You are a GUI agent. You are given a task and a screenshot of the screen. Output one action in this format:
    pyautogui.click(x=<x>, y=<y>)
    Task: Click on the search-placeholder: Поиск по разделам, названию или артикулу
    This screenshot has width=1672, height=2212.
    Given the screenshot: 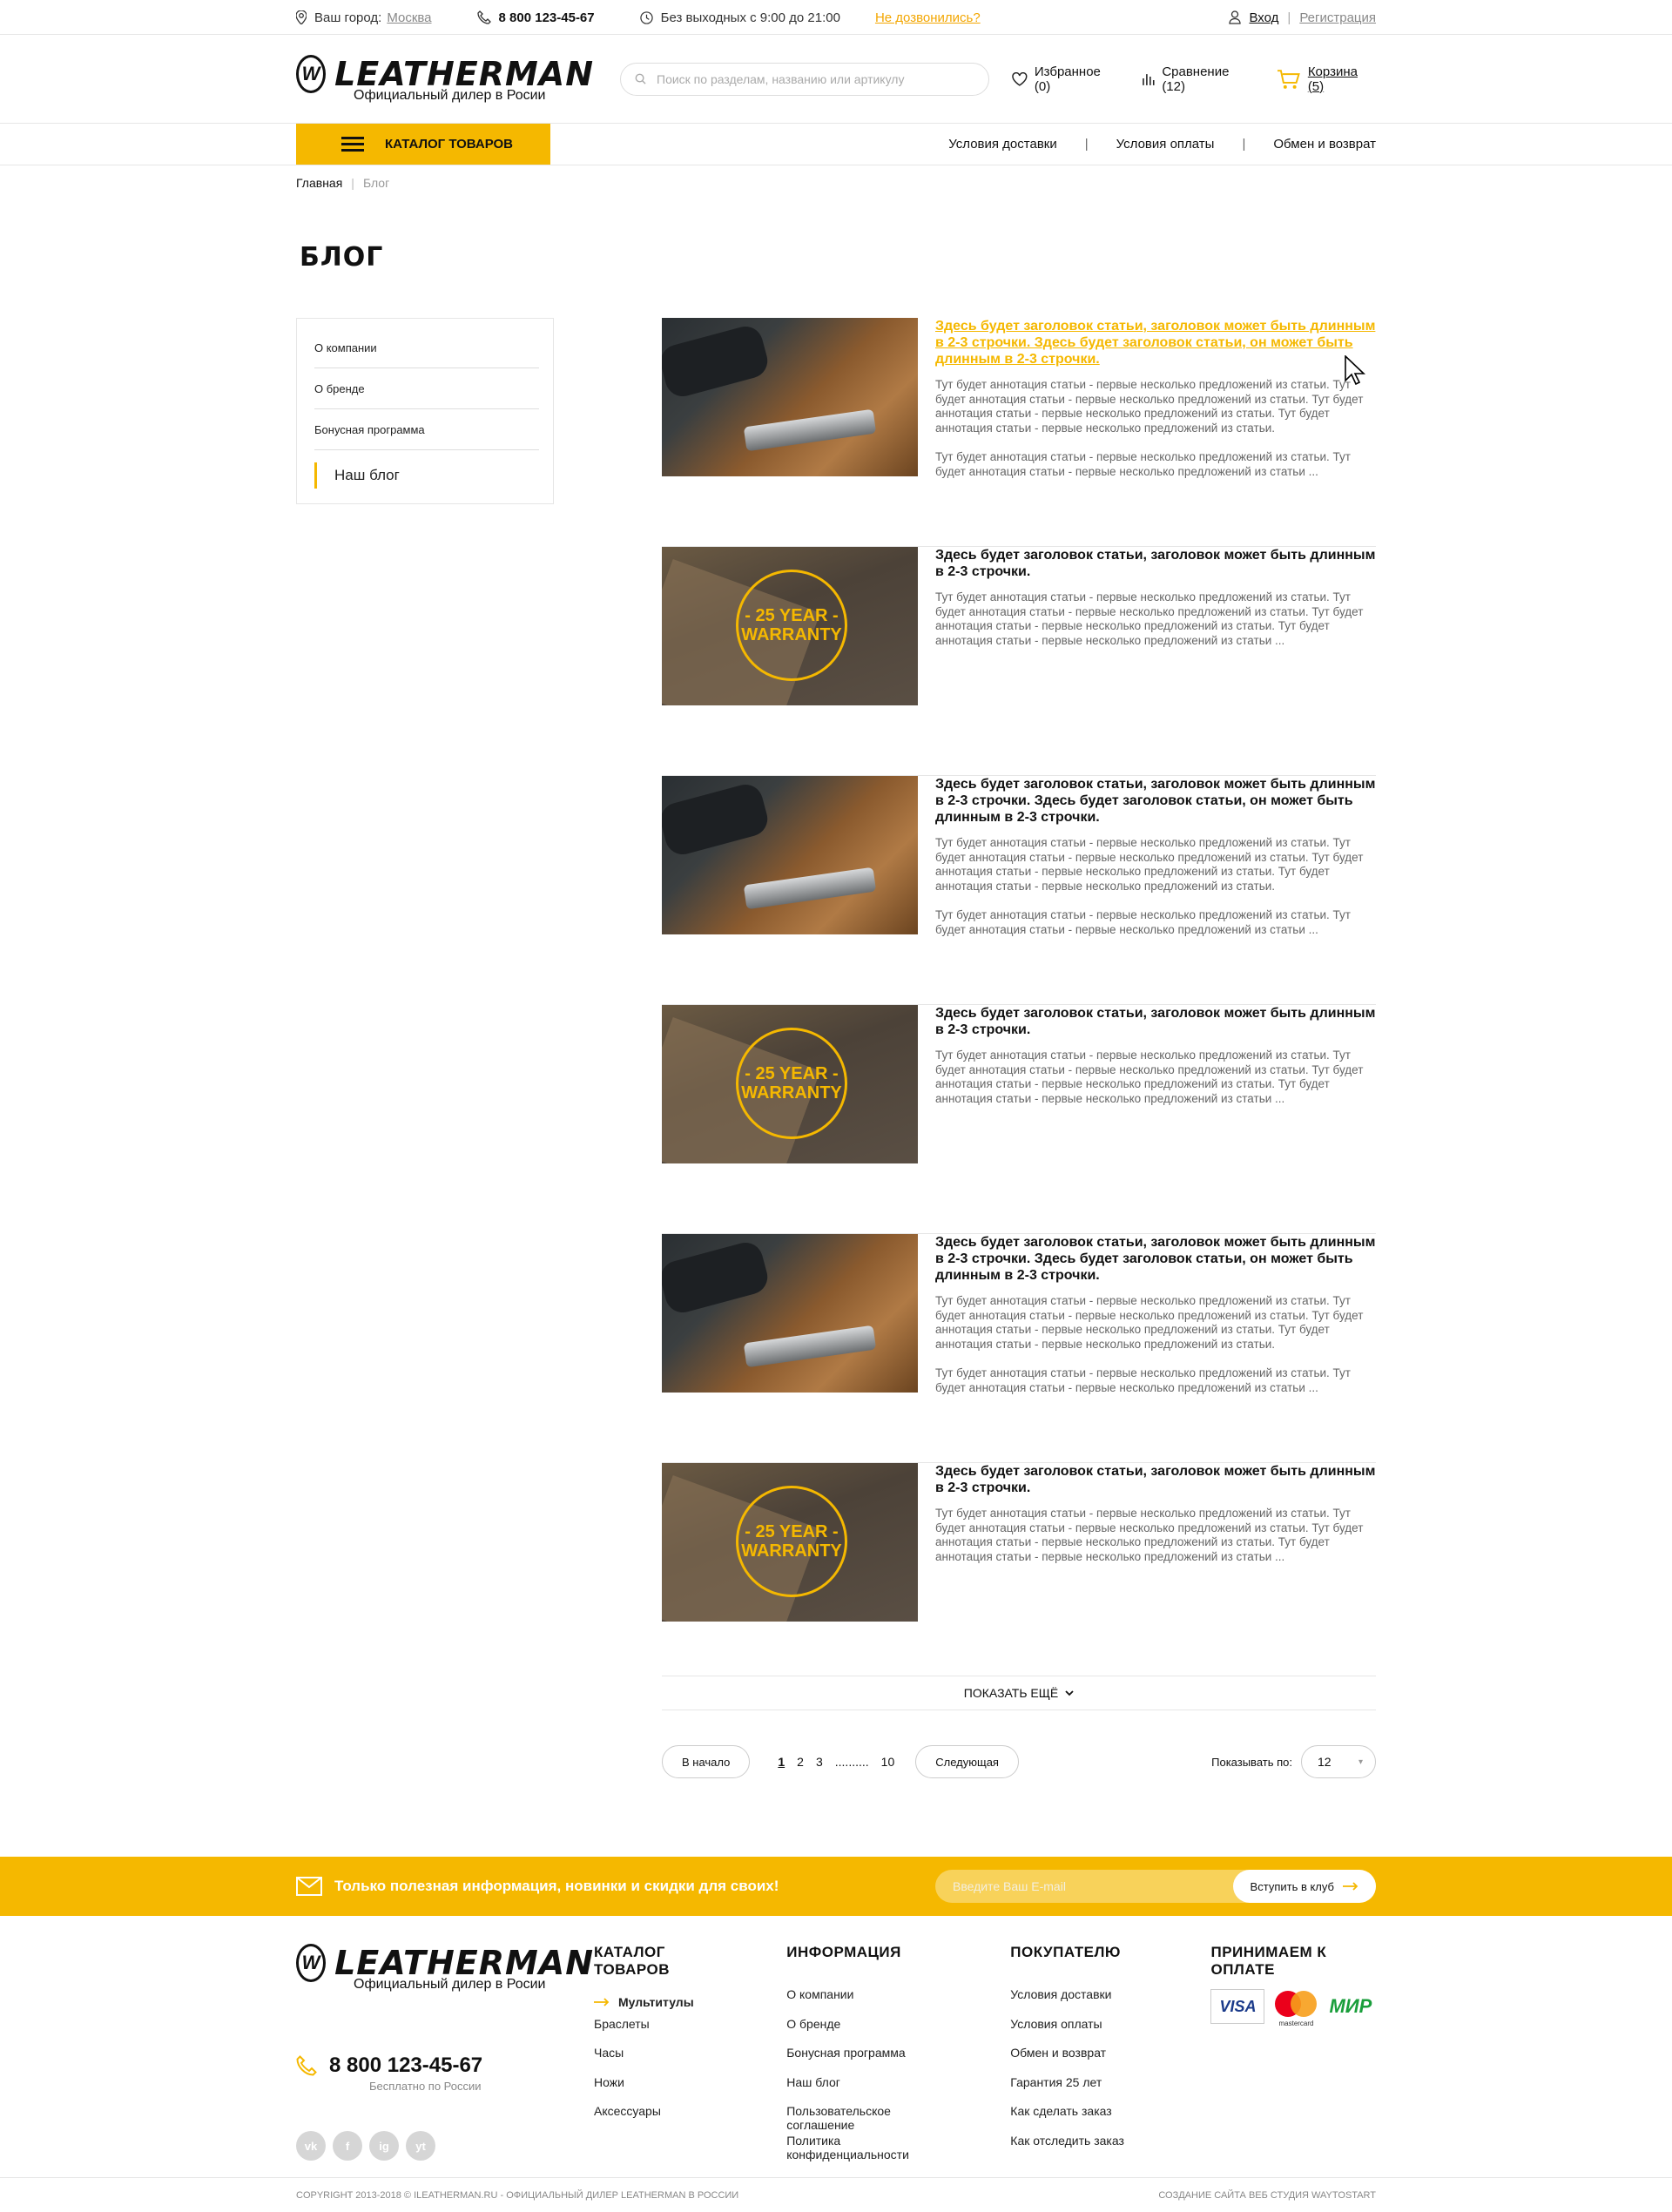 What is the action you would take?
    pyautogui.click(x=781, y=78)
    